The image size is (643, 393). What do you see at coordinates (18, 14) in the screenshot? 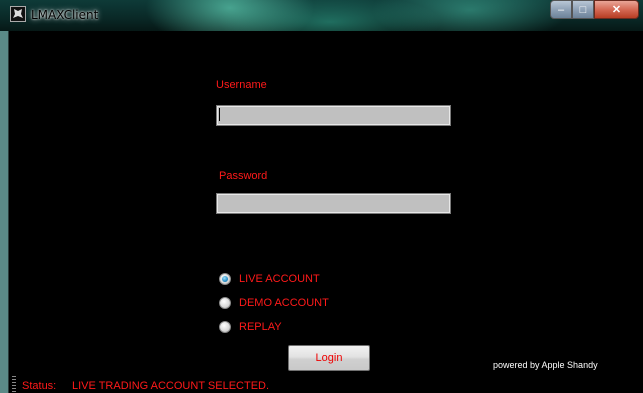
I see `app-icon` at bounding box center [18, 14].